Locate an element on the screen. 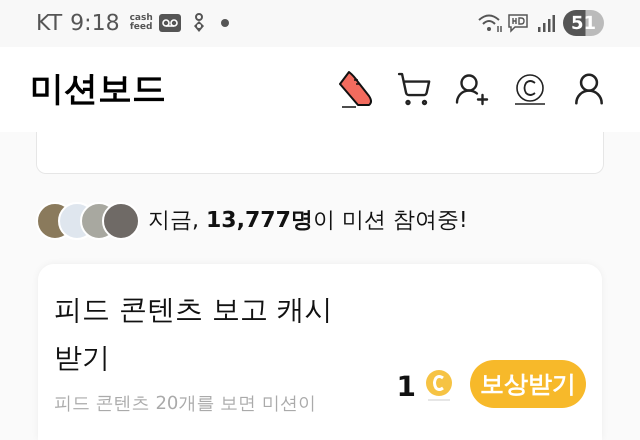 The height and width of the screenshot is (440, 640). claim-reward-button: 보상받기 is located at coordinates (528, 384).